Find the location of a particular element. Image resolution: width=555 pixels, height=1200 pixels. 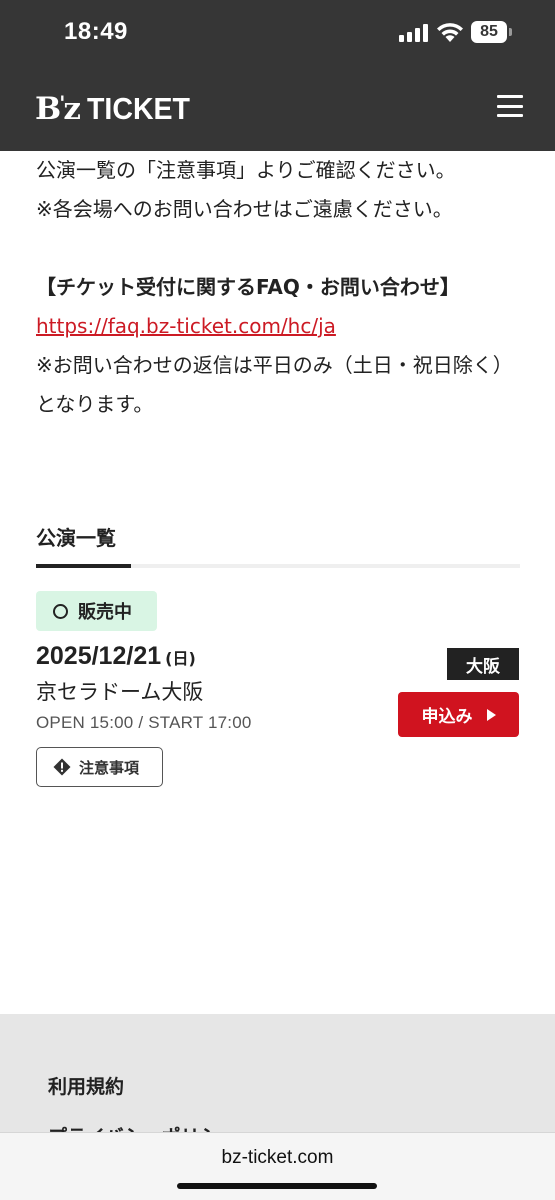

apply-label: 申込み is located at coordinates (447, 717).